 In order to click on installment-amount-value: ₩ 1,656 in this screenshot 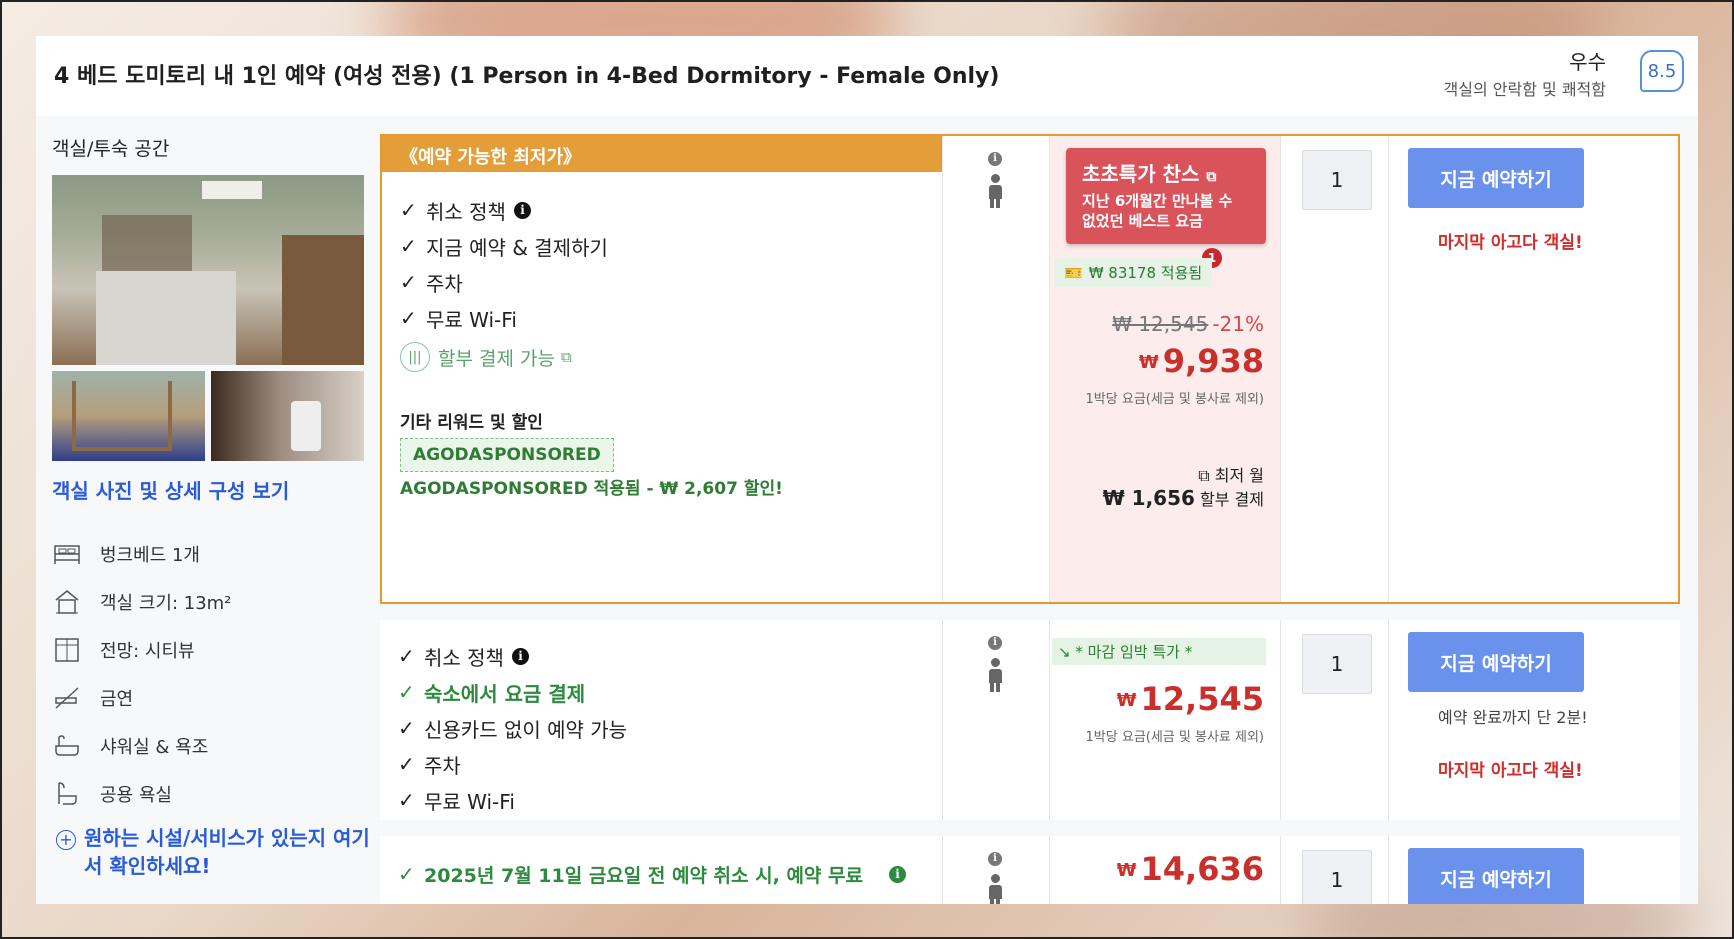, I will do `click(1148, 498)`.